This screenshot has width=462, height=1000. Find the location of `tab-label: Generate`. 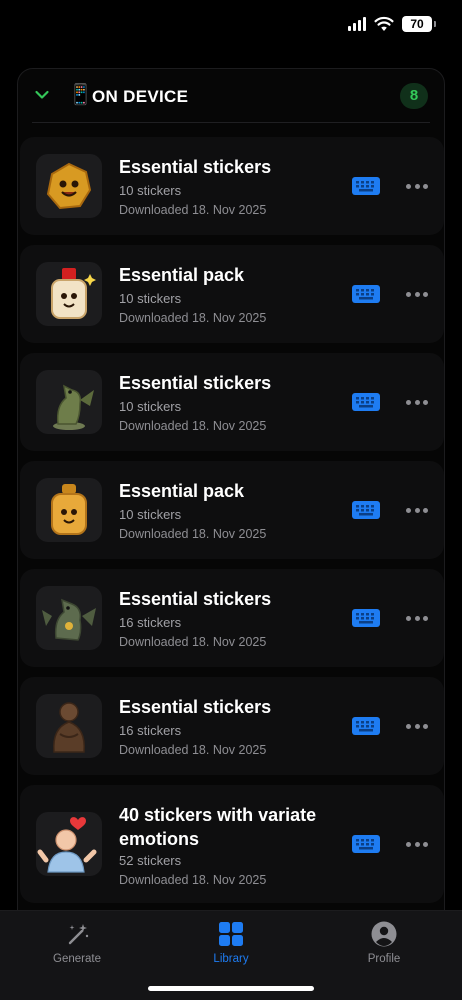

tab-label: Generate is located at coordinates (77, 959).